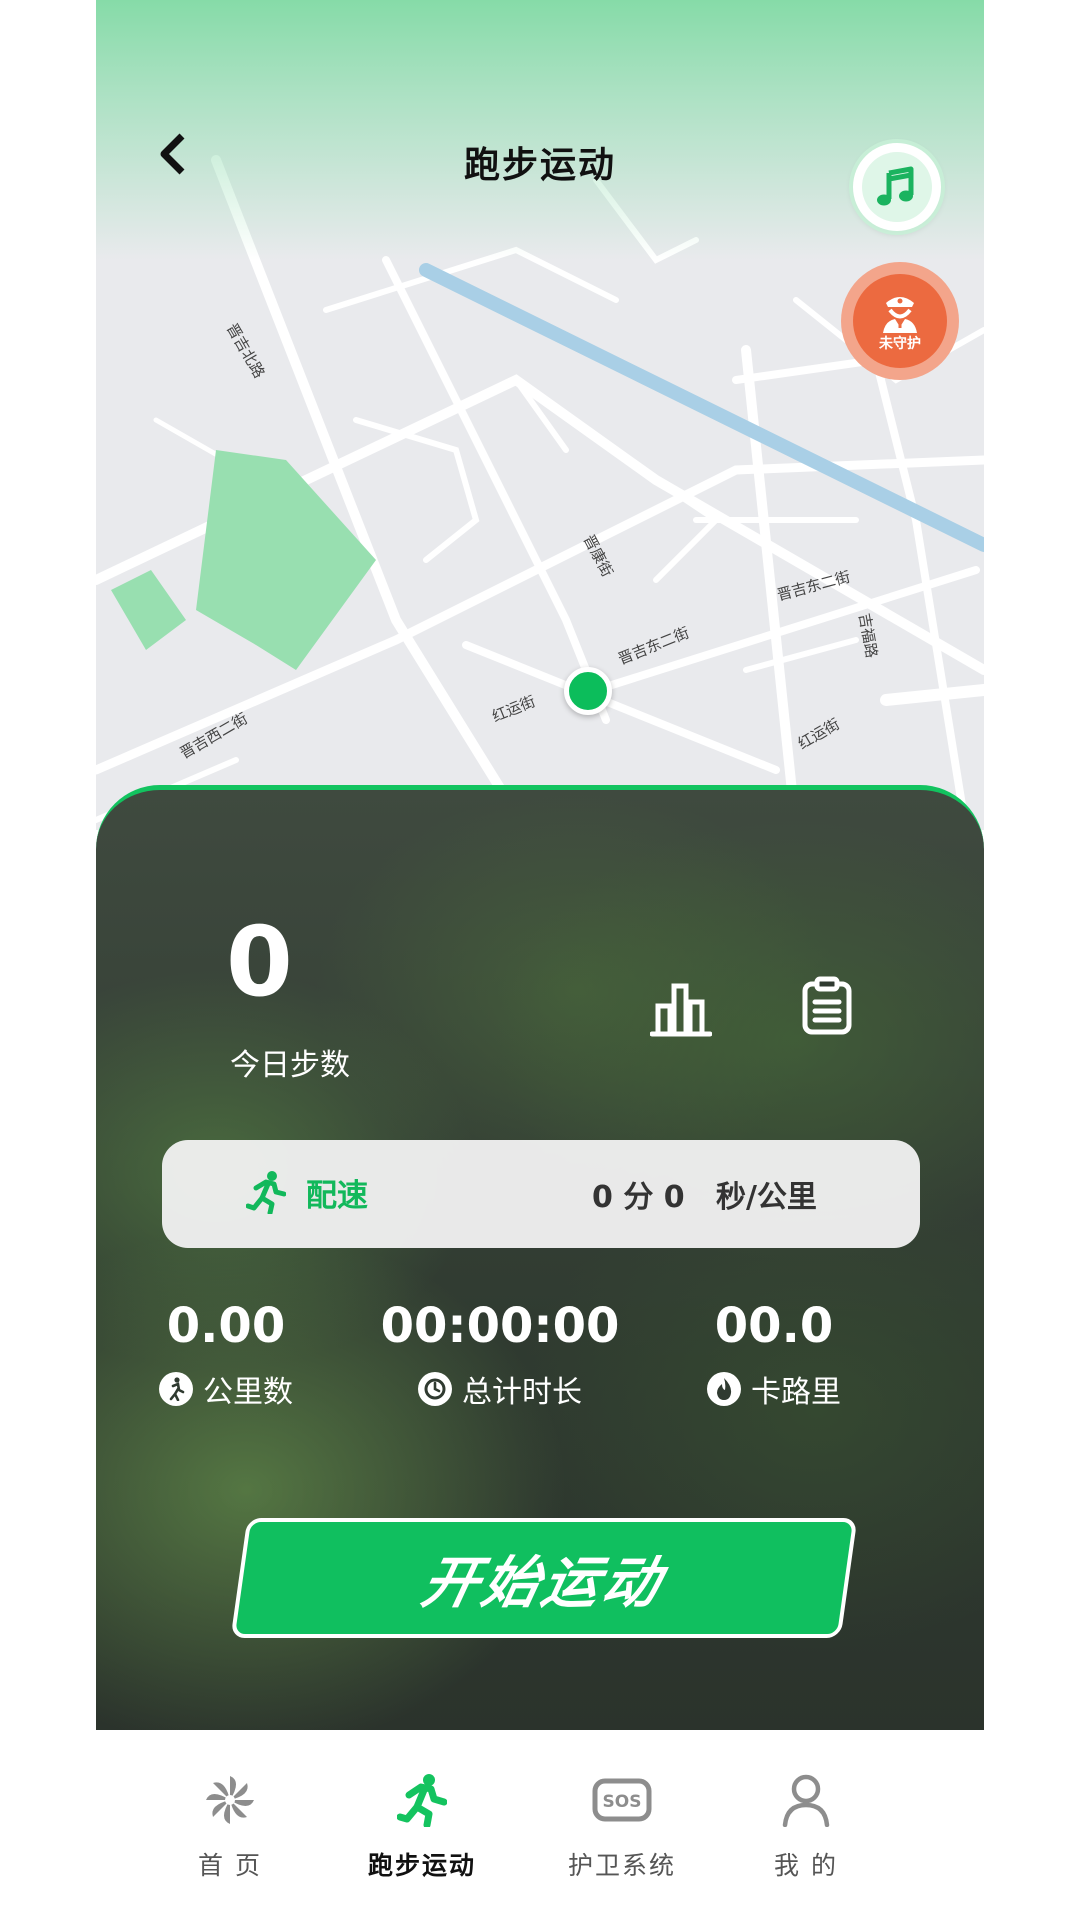  I want to click on sos-icon: SOS, so click(622, 1800).